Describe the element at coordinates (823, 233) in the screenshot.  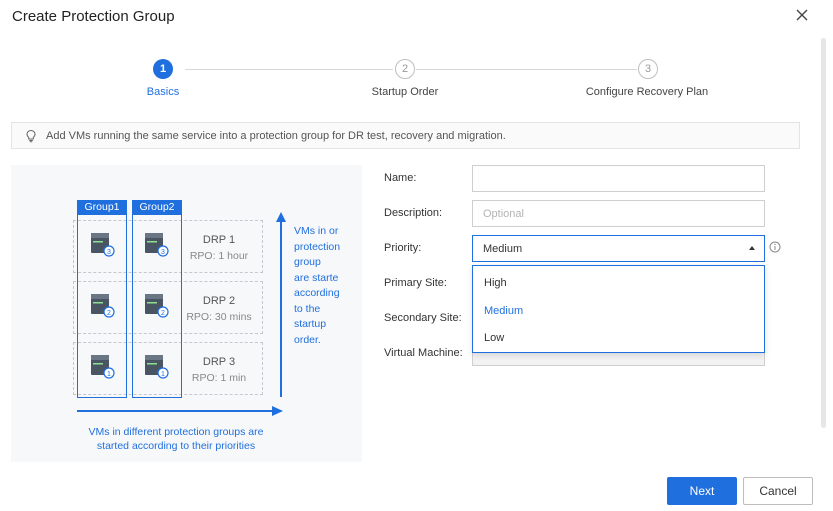
I see `scrollbar` at that location.